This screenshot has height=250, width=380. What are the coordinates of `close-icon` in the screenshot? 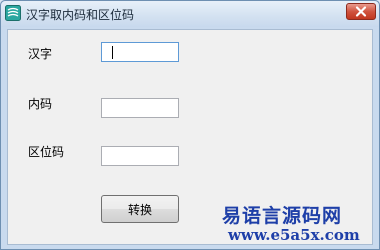 It's located at (361, 11).